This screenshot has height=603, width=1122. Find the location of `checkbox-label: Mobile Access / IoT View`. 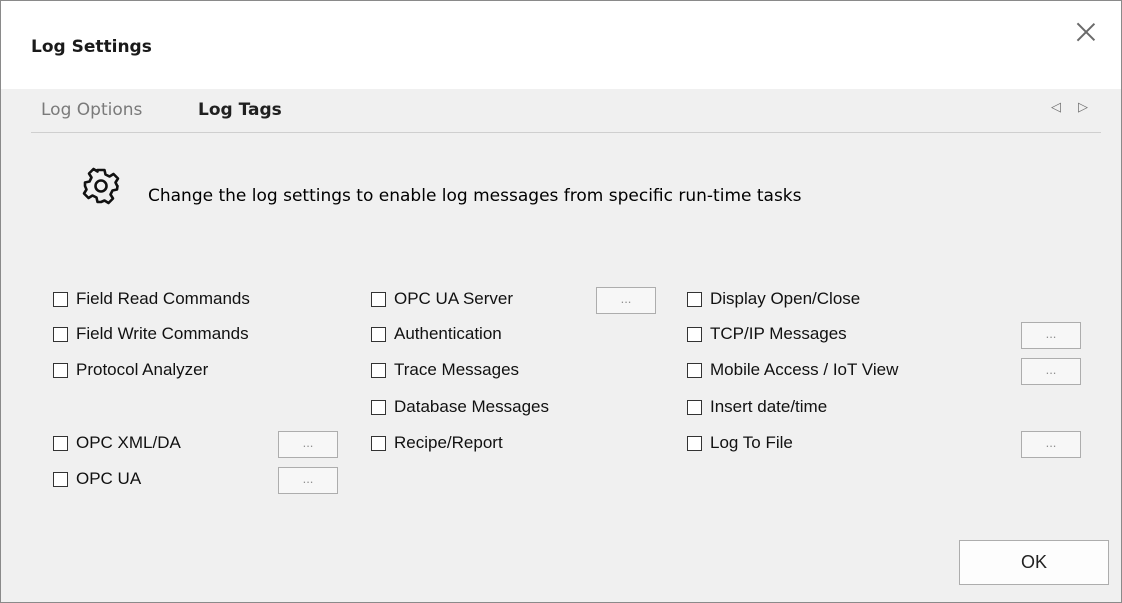

checkbox-label: Mobile Access / IoT View is located at coordinates (804, 369).